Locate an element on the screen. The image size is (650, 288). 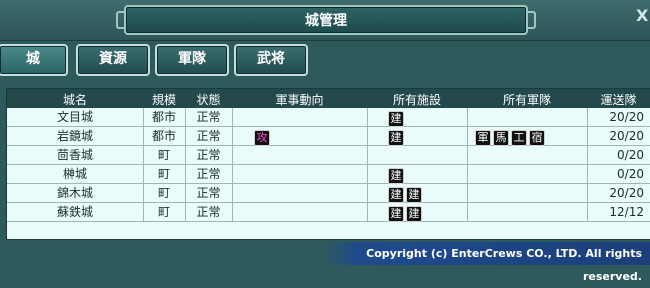
cell-castle-name: 榊城 is located at coordinates (75, 174).